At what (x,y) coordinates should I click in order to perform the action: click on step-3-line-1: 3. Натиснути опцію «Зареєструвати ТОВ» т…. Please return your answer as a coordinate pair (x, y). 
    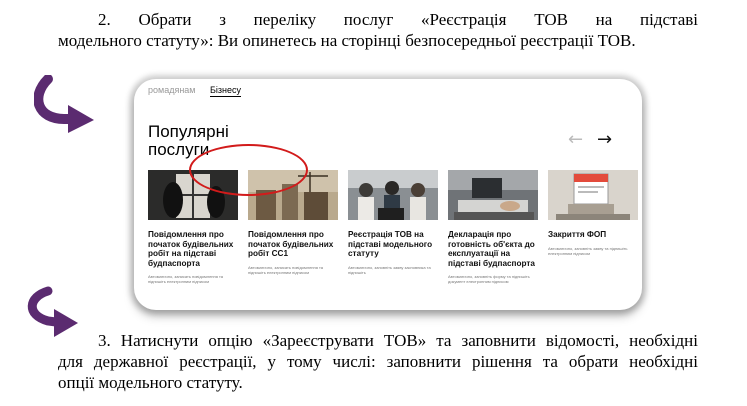
    Looking at the image, I should click on (398, 340).